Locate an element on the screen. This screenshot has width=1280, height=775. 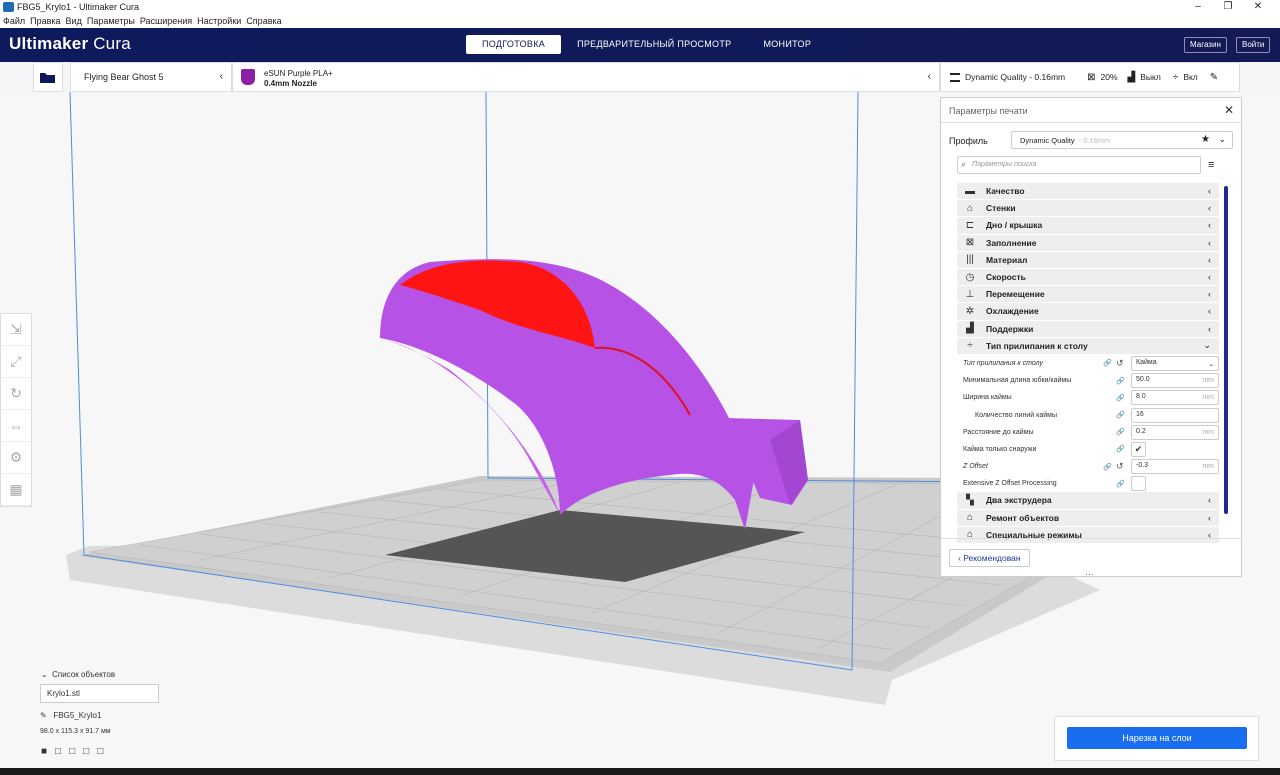
tab-preview: ПРЕДВАРИТЕЛЬНЫЙ ПРОСМОТР is located at coordinates (654, 44).